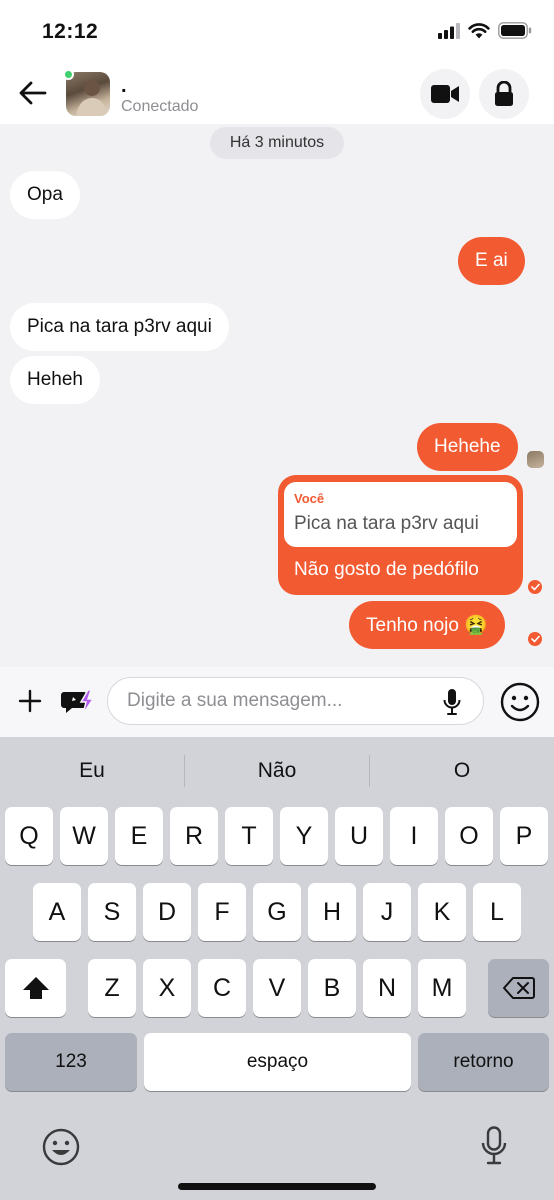  I want to click on message-input-field, so click(295, 701).